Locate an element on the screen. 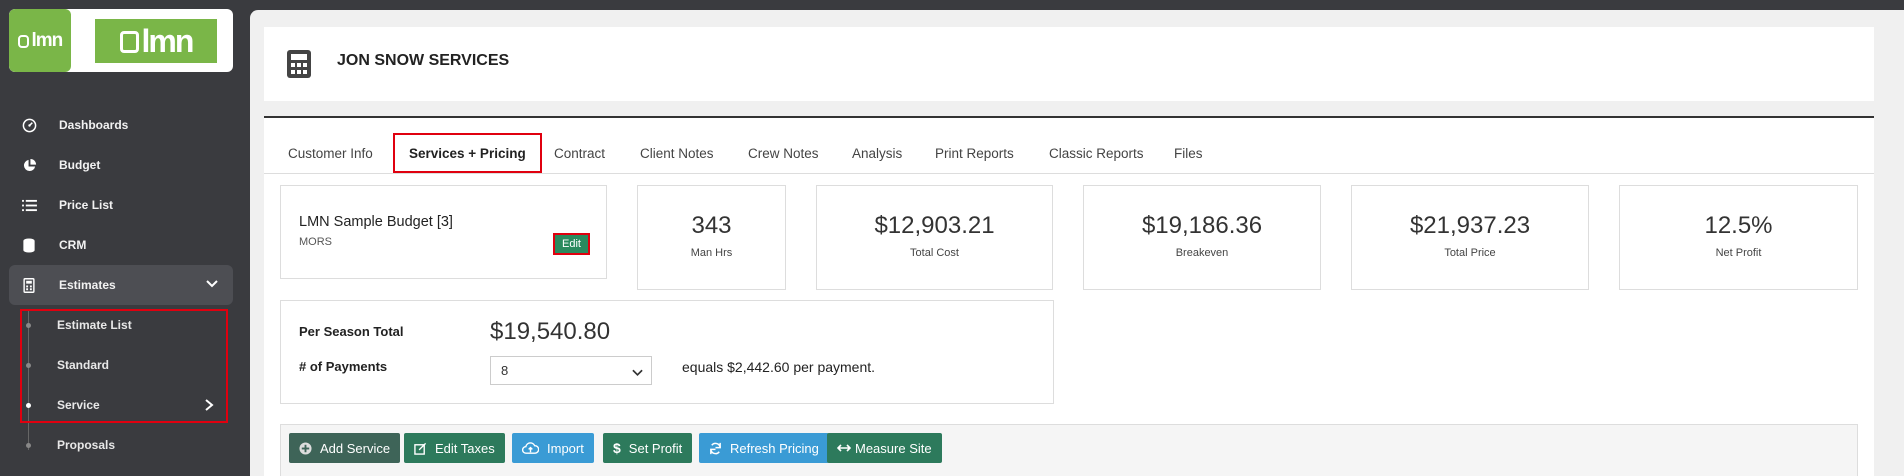  tab-label: Print Reports is located at coordinates (974, 153).